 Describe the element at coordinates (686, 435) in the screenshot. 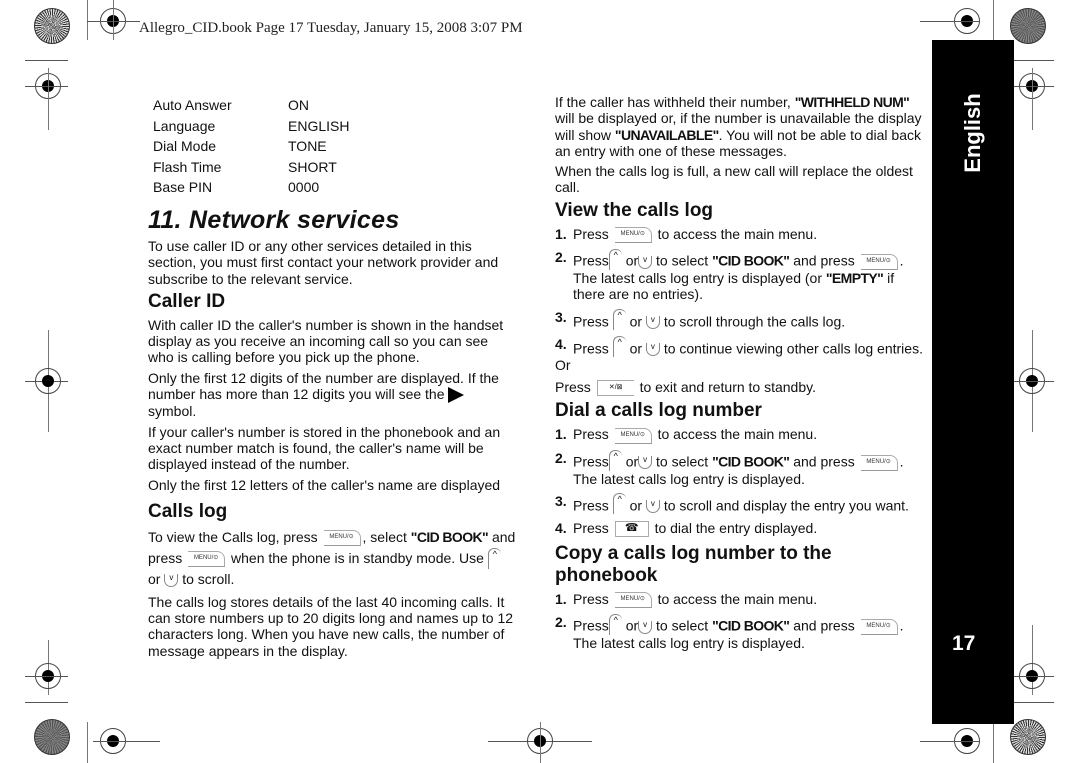

I see `dial-step-1: 1. Press MENU/⊙ to access the main menu.` at that location.